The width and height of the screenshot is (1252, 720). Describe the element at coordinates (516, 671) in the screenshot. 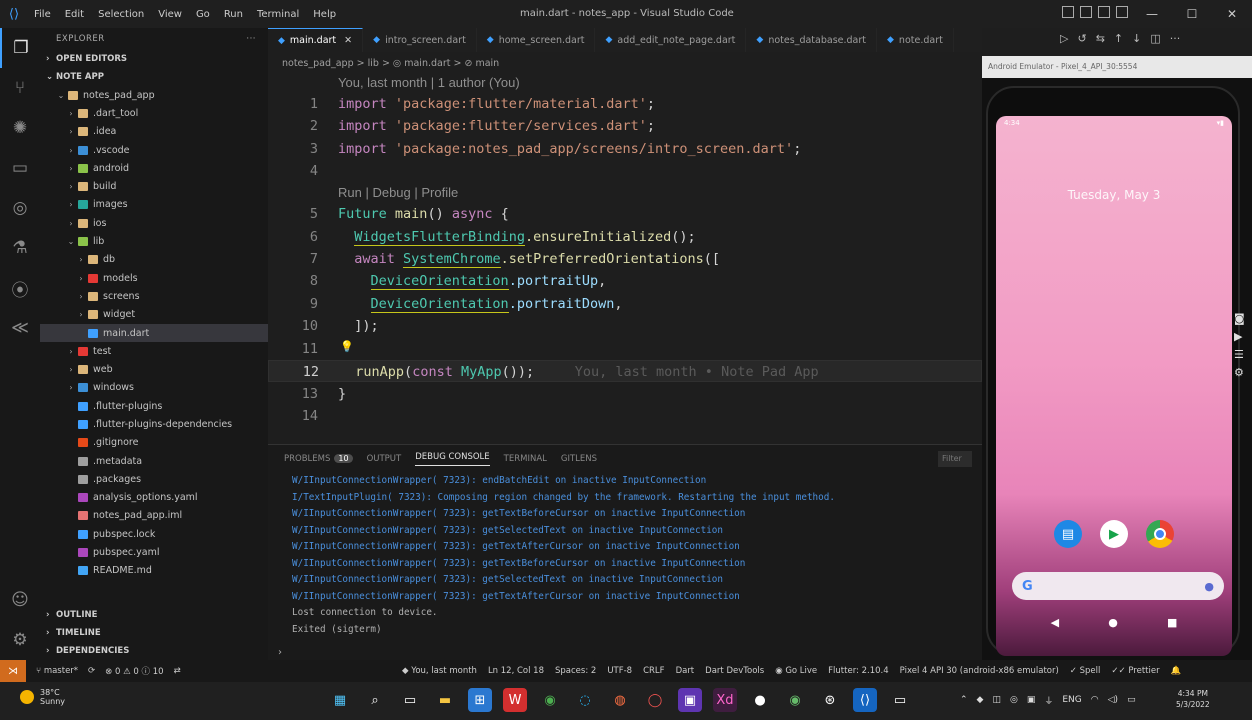

I see `cursor-position: Ln 12, Col 18` at that location.